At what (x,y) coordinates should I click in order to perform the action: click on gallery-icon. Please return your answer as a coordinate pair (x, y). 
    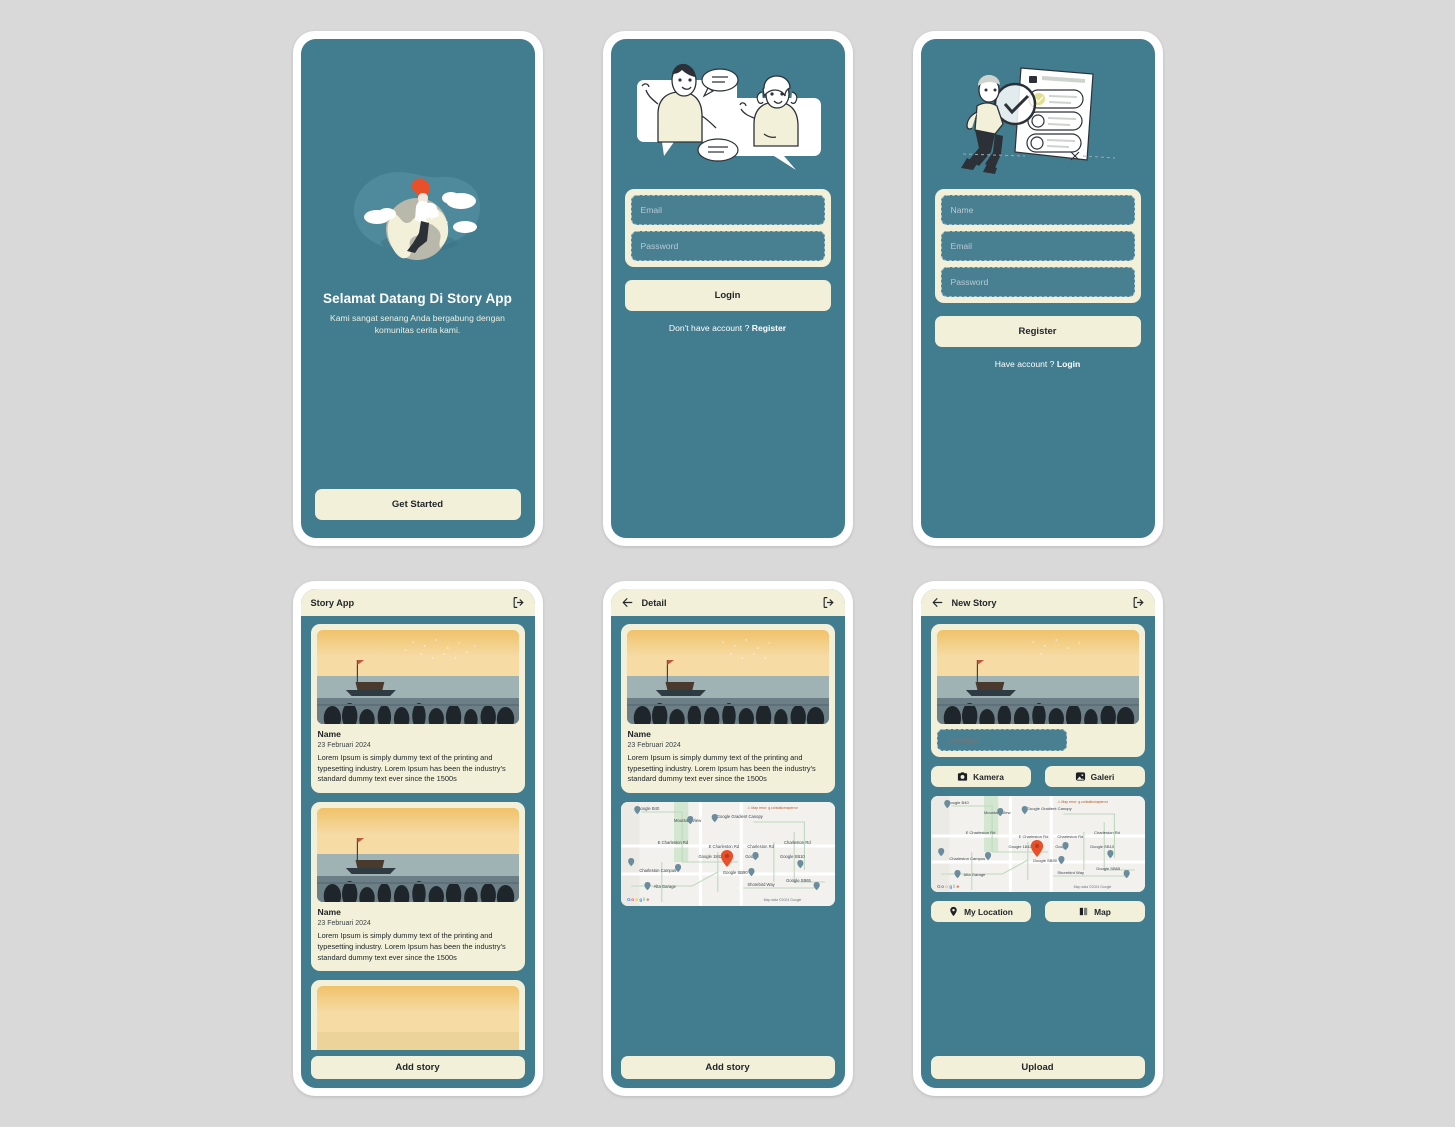
    Looking at the image, I should click on (1080, 776).